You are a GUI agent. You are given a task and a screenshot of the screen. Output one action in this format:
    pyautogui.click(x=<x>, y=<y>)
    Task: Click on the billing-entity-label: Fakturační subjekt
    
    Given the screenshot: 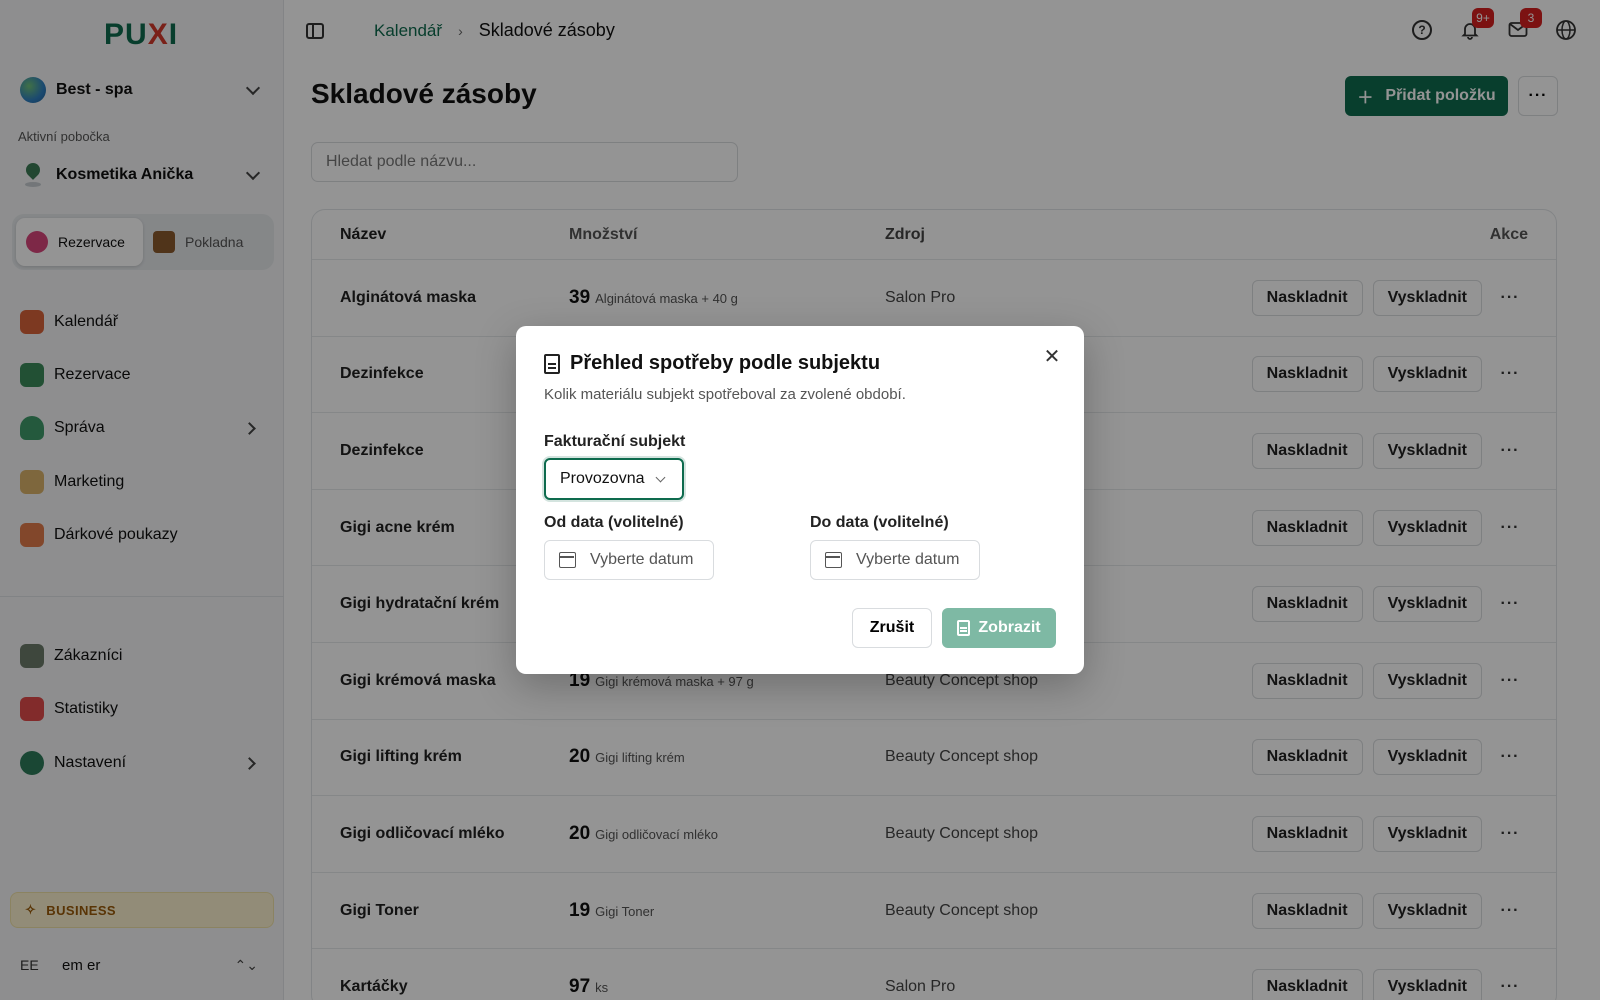 What is the action you would take?
    pyautogui.click(x=615, y=441)
    